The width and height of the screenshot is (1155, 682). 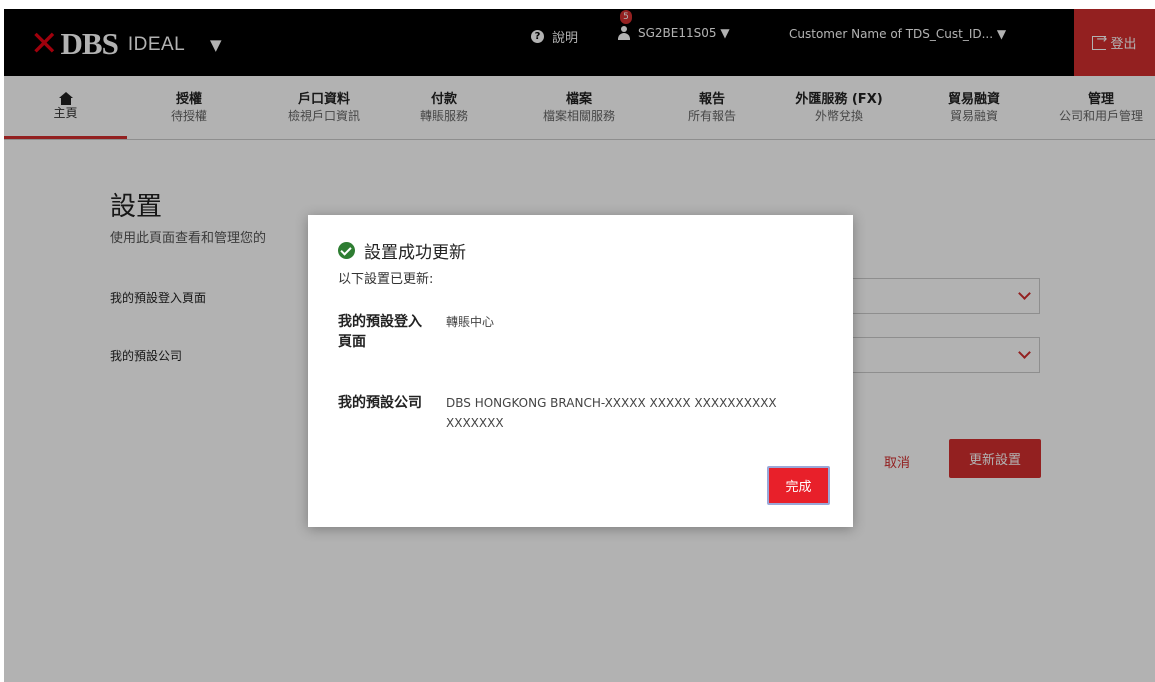 I want to click on summary-landing-label: 我的預設登入頁面, so click(x=380, y=332).